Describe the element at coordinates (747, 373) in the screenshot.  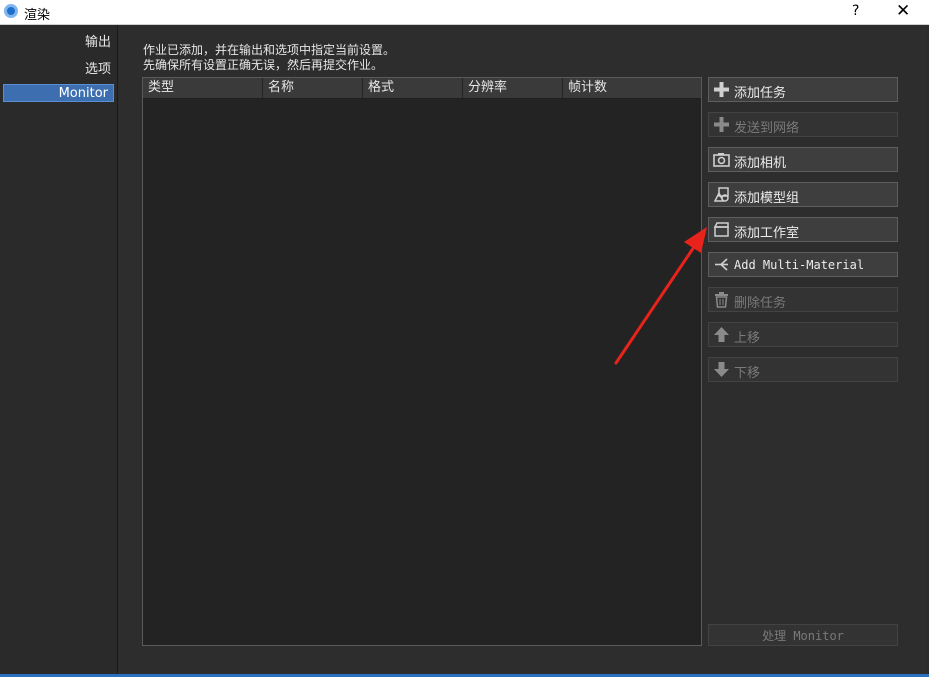
I see `move-down-label: 下移` at that location.